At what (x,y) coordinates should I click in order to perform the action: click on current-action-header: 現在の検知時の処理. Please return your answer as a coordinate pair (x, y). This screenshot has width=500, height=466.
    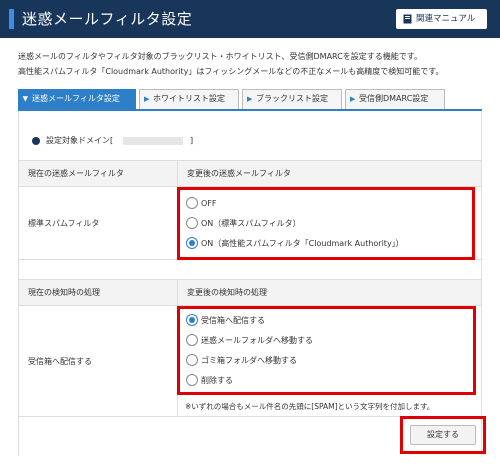
    Looking at the image, I should click on (98, 292).